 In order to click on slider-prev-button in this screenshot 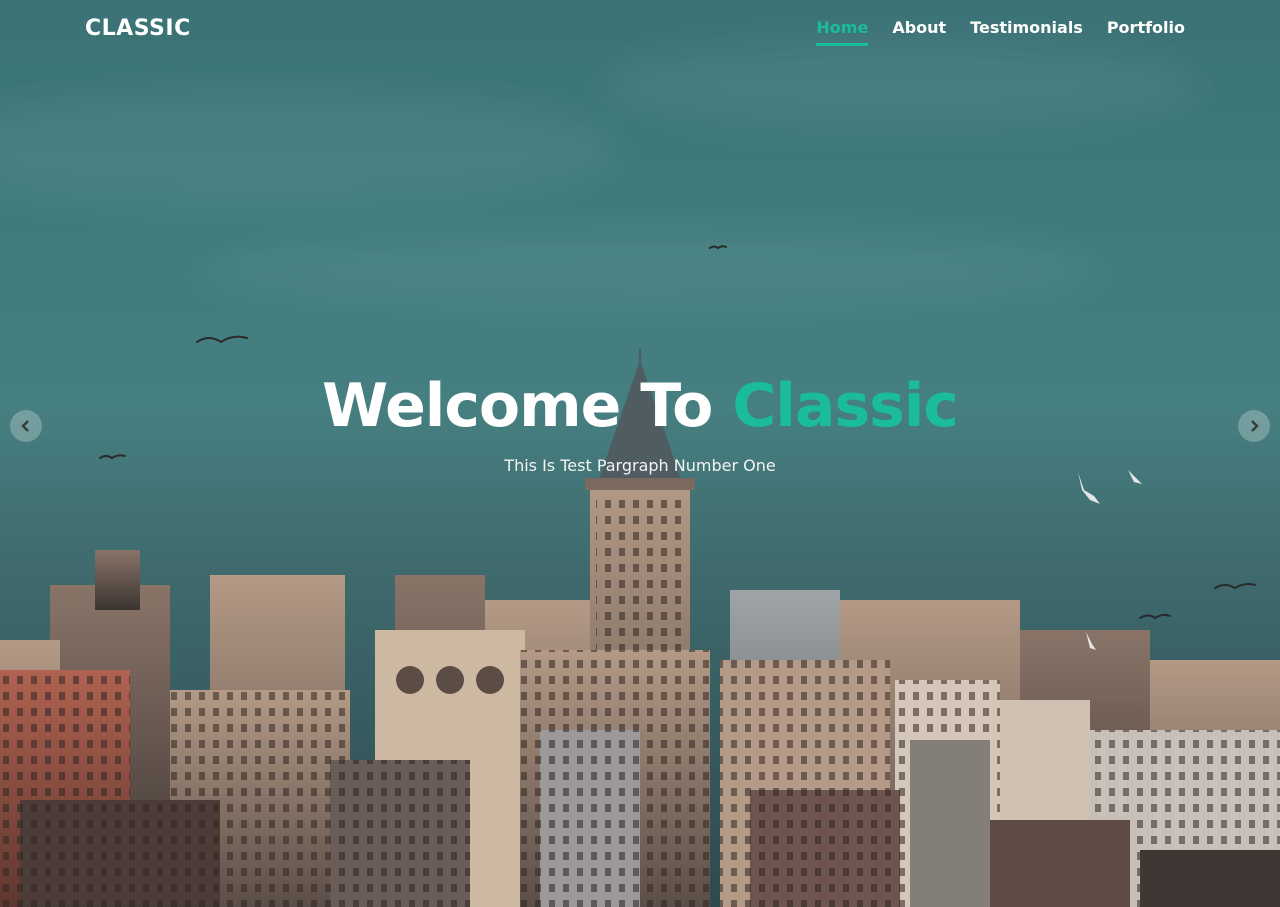, I will do `click(26, 426)`.